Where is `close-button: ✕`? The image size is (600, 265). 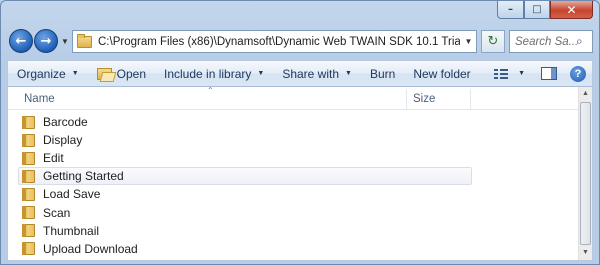 close-button: ✕ is located at coordinates (571, 10).